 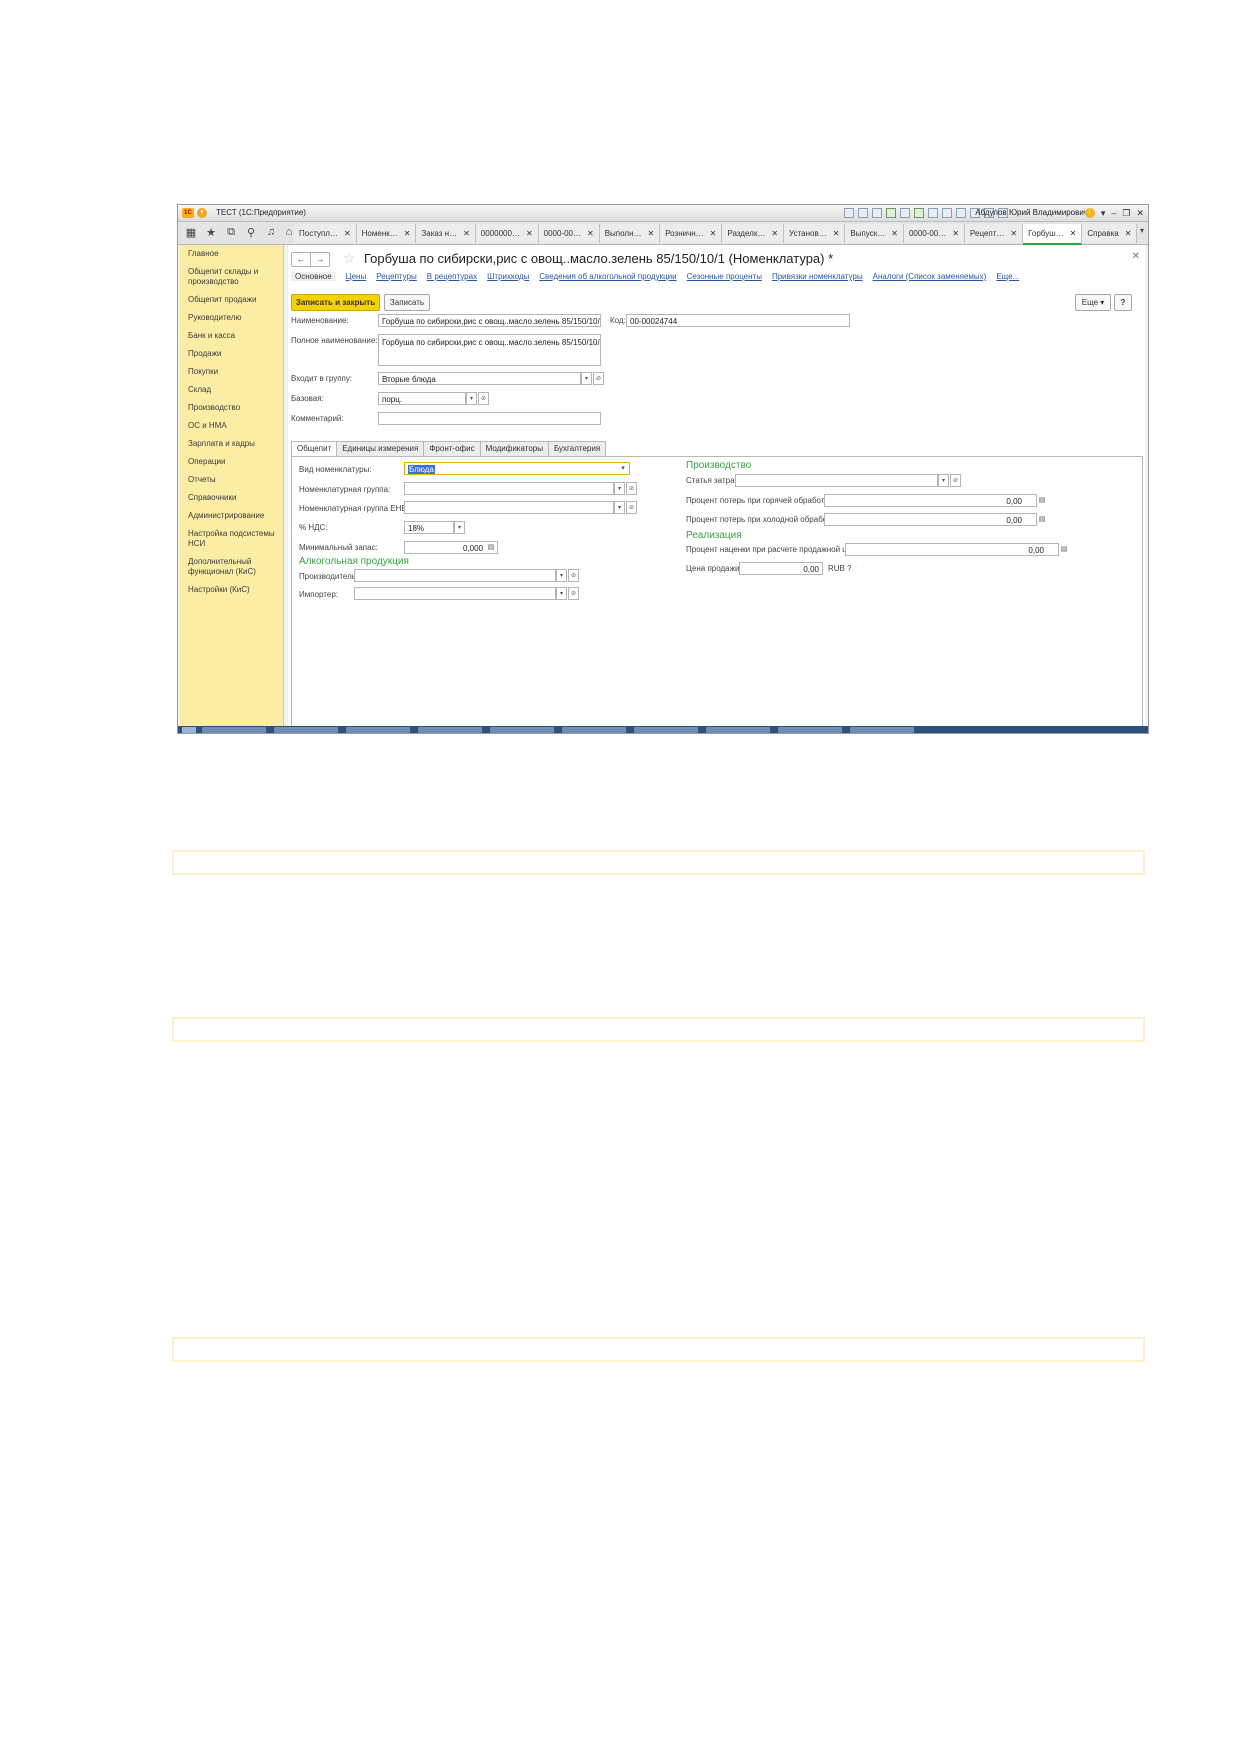 I want to click on open-tab: Номенк… ✕, so click(x=386, y=233).